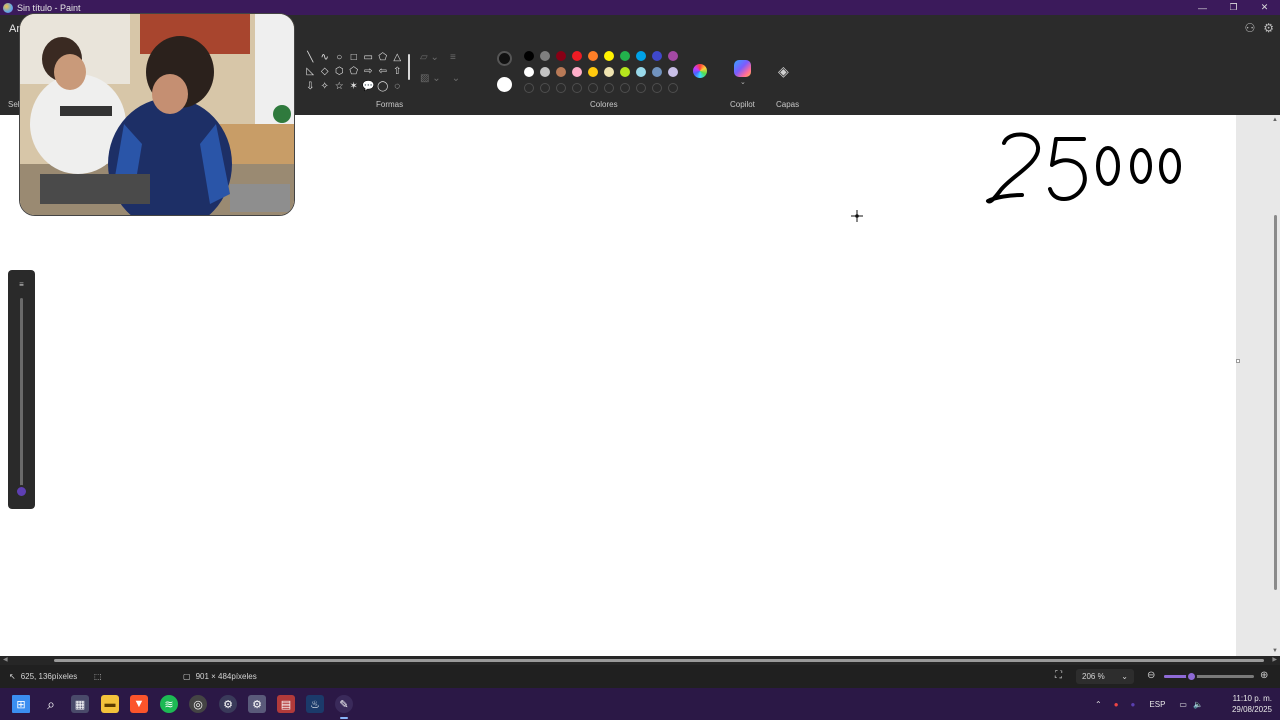 The width and height of the screenshot is (1280, 720). I want to click on minimize-button: —, so click(1202, 7).